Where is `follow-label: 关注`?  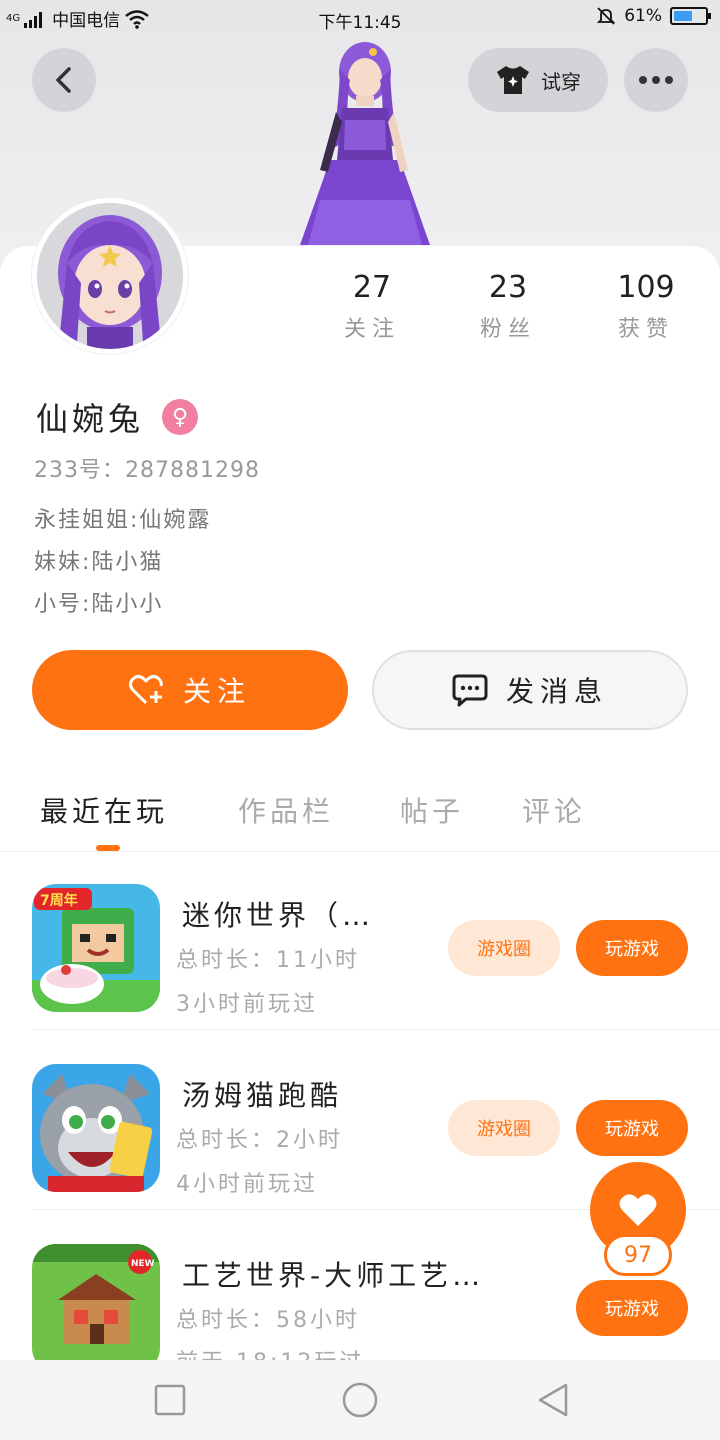 follow-label: 关注 is located at coordinates (216, 691).